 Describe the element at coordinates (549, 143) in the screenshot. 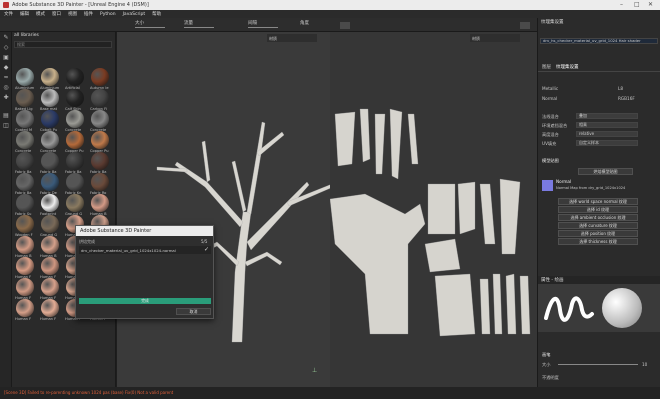

I see `uv-padding-label: UV填充` at that location.